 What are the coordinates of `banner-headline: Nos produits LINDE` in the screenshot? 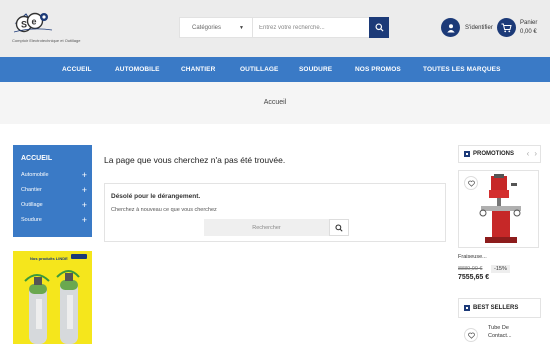 It's located at (49, 258).